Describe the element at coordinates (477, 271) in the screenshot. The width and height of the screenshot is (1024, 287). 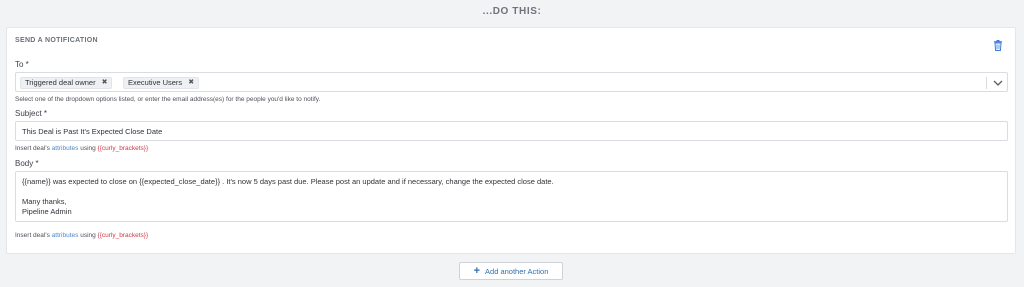
I see `plus-icon: +` at that location.